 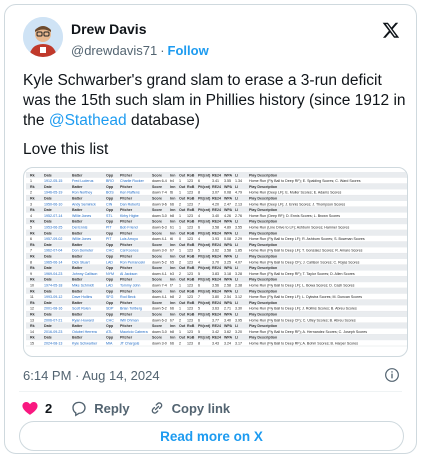 I want to click on table-cell: 3.55, so click(x=227, y=181).